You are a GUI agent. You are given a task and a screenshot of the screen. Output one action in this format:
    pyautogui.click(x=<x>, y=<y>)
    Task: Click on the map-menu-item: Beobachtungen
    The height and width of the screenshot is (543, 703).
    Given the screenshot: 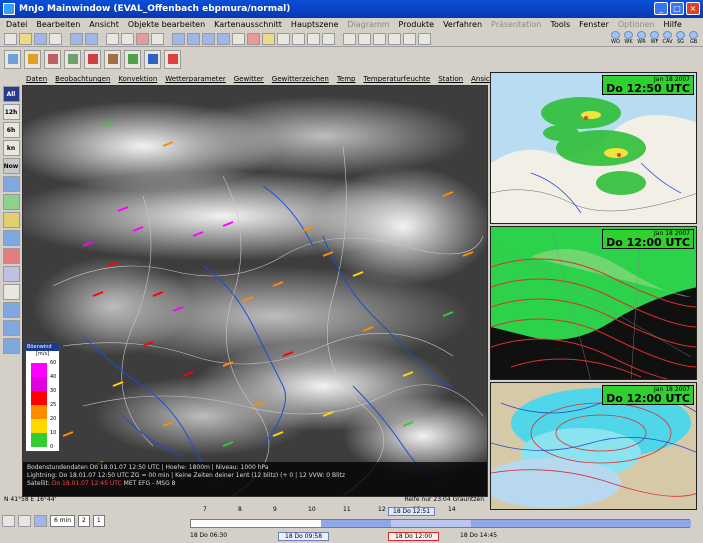 What is the action you would take?
    pyautogui.click(x=82, y=79)
    